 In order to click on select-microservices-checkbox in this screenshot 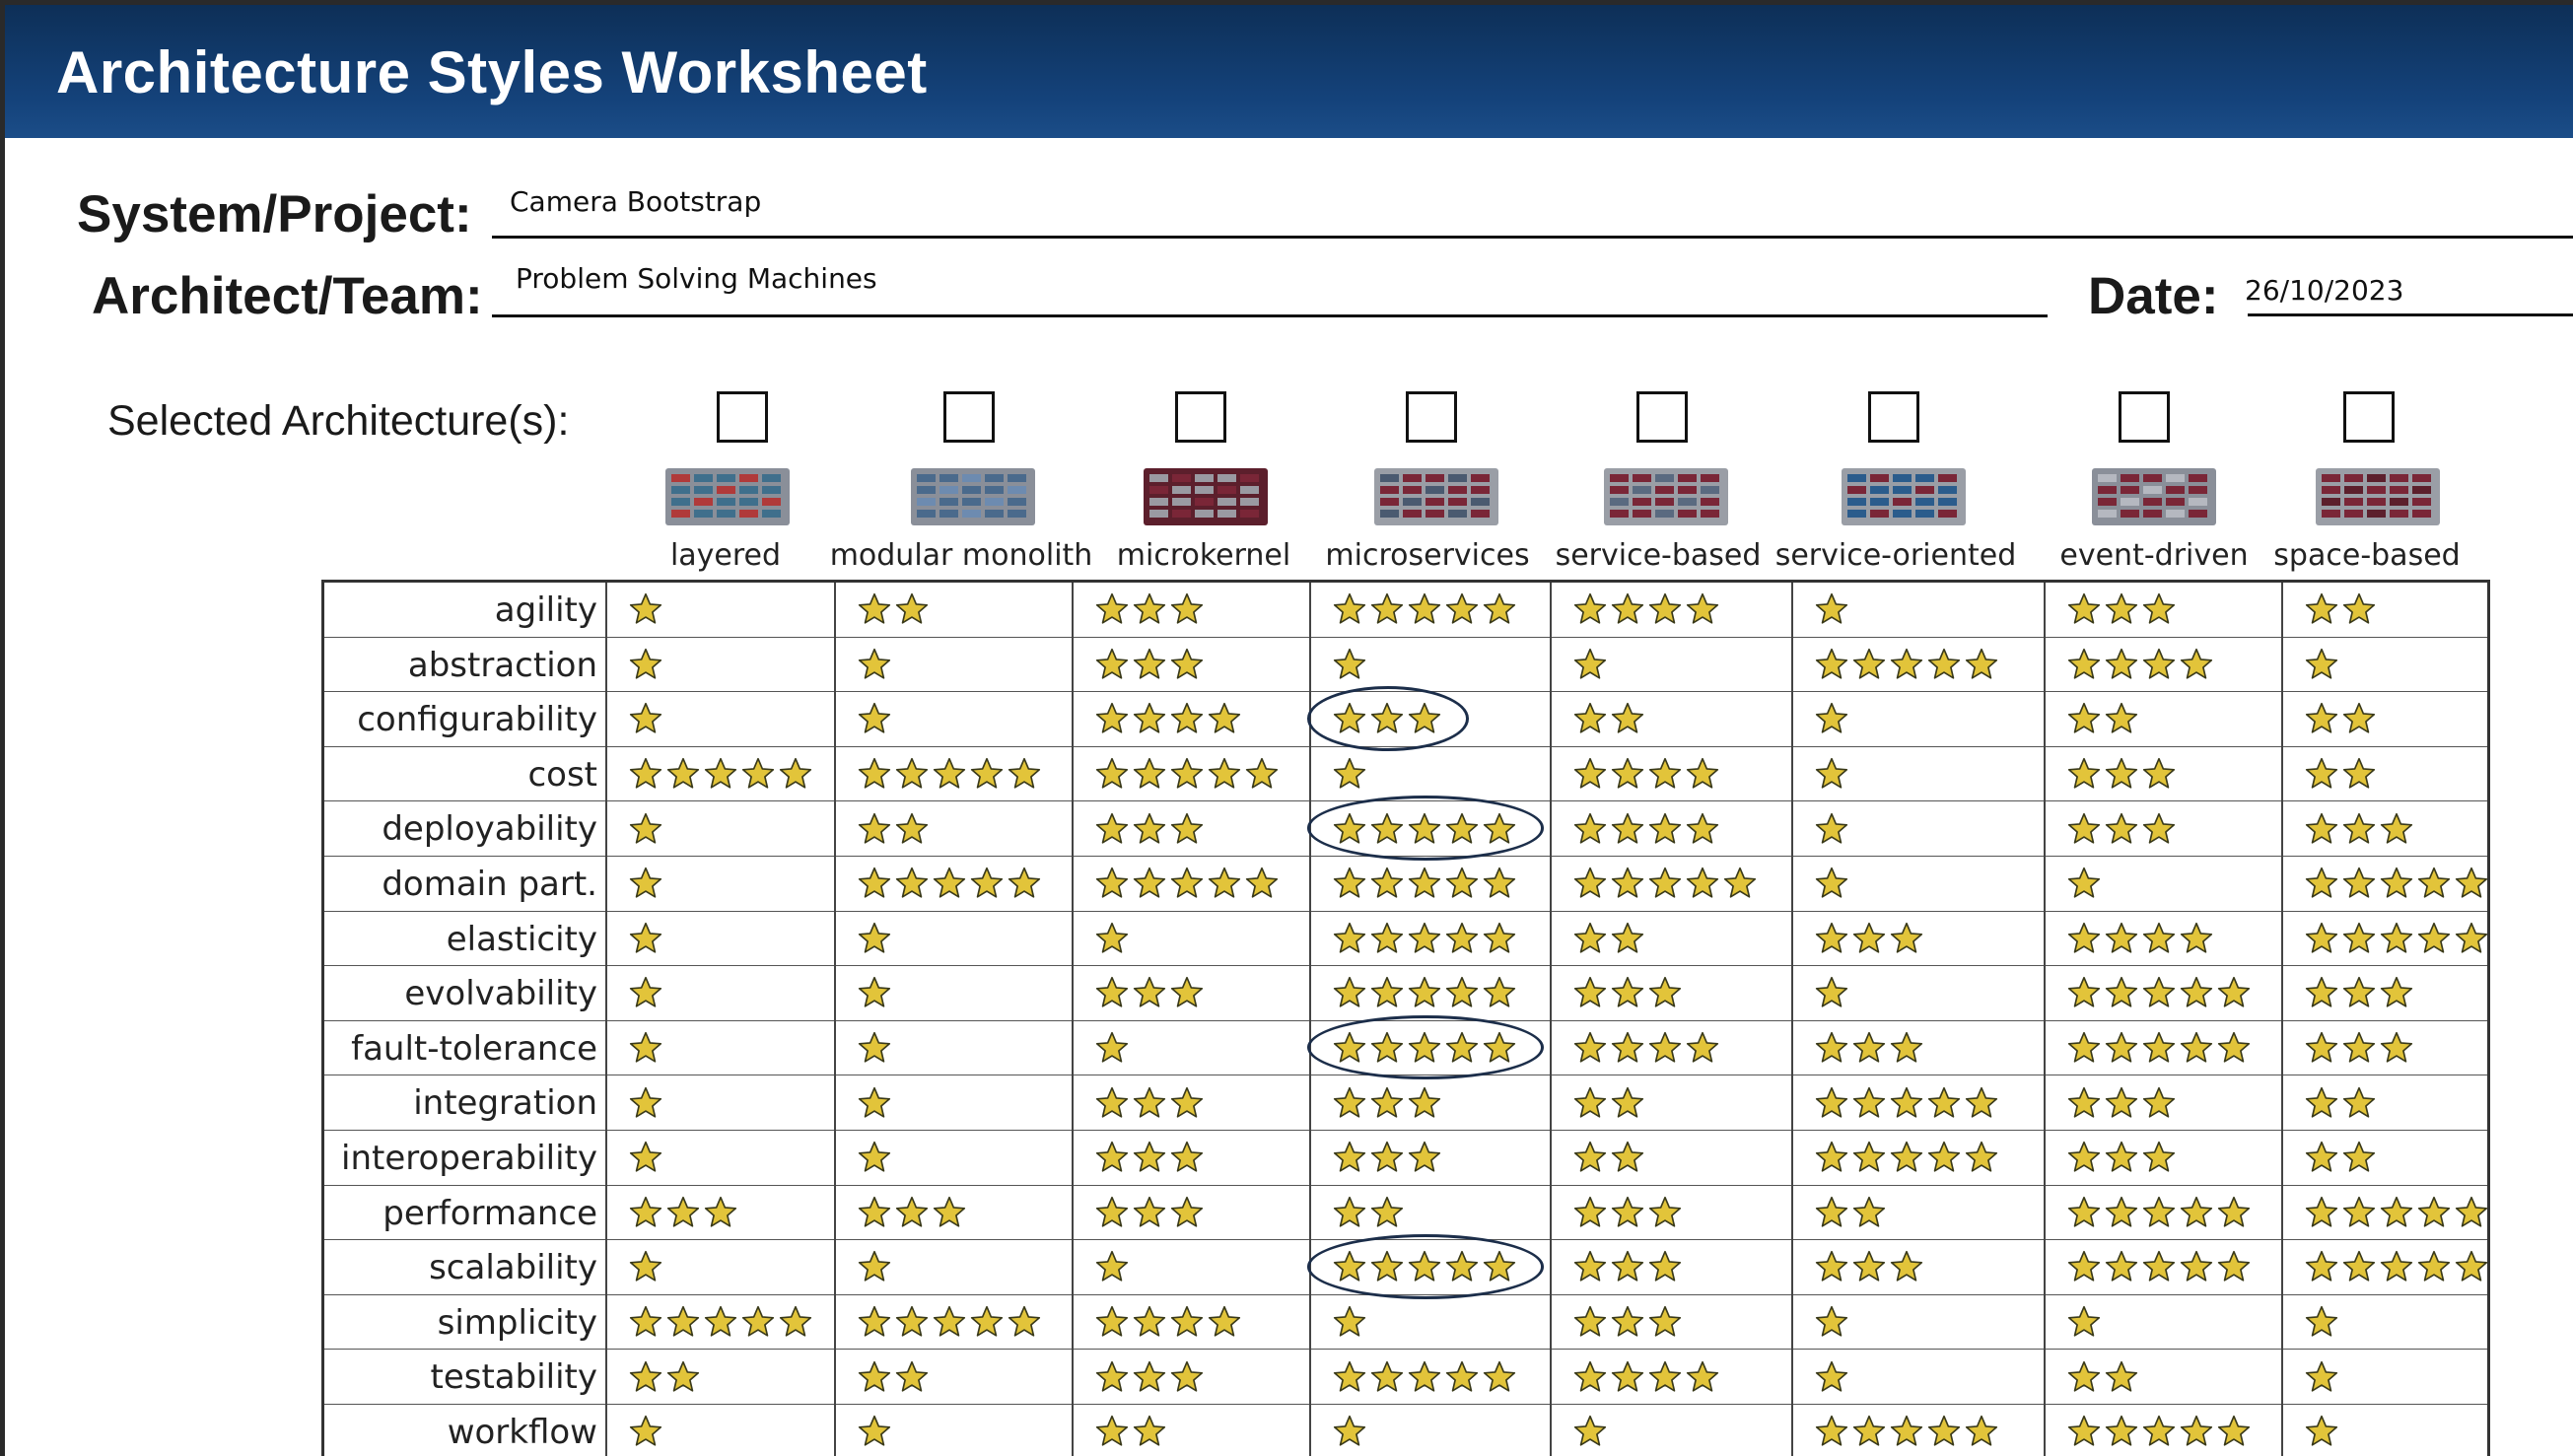, I will do `click(1431, 417)`.